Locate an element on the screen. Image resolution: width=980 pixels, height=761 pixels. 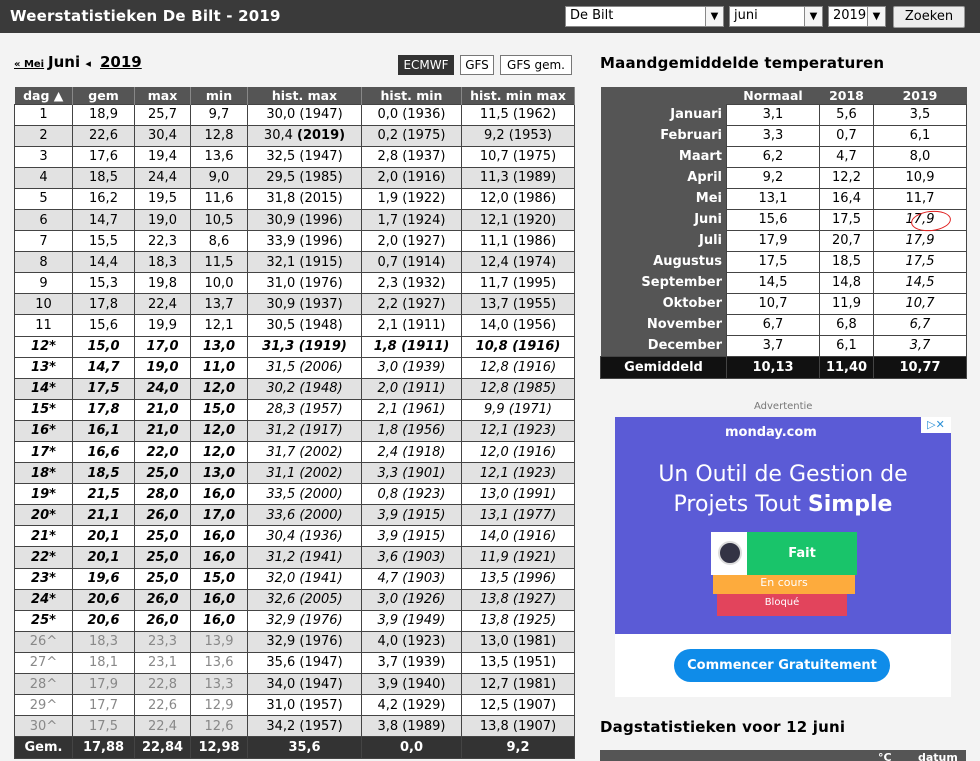
cell-hmin: 4,7 (1903) is located at coordinates (411, 578).